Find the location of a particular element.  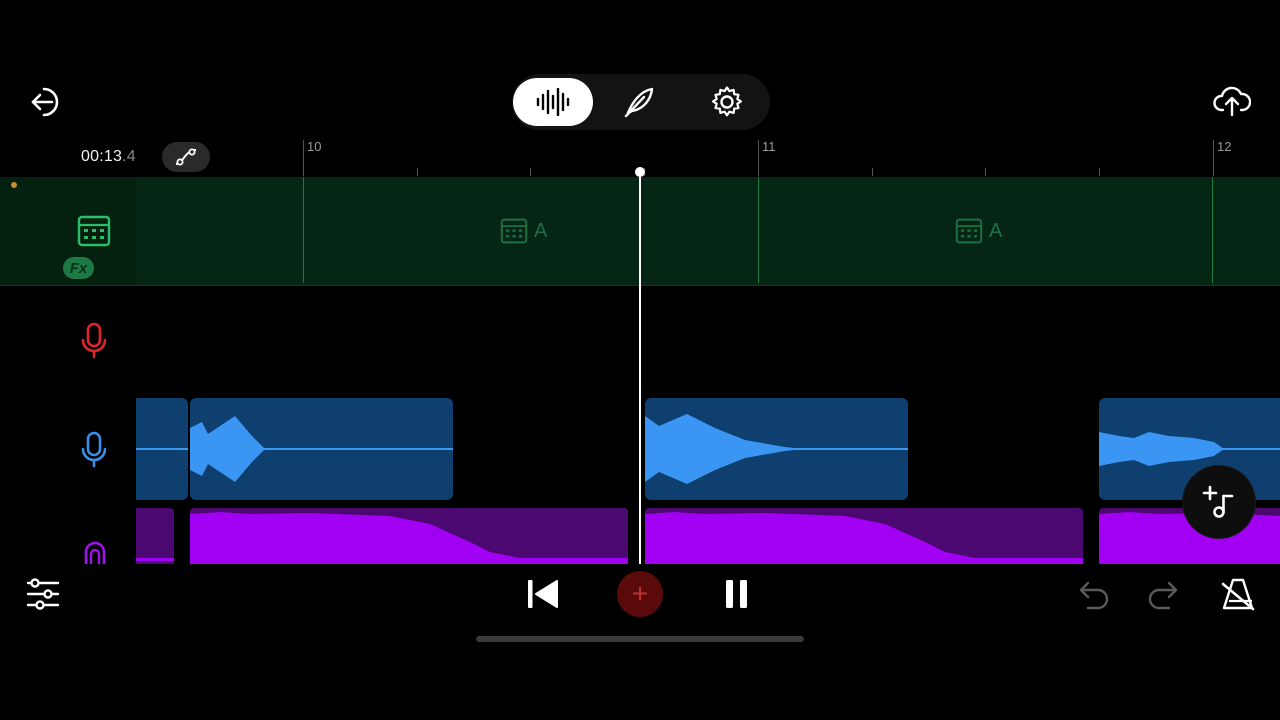

undo-icon is located at coordinates (1092, 595).